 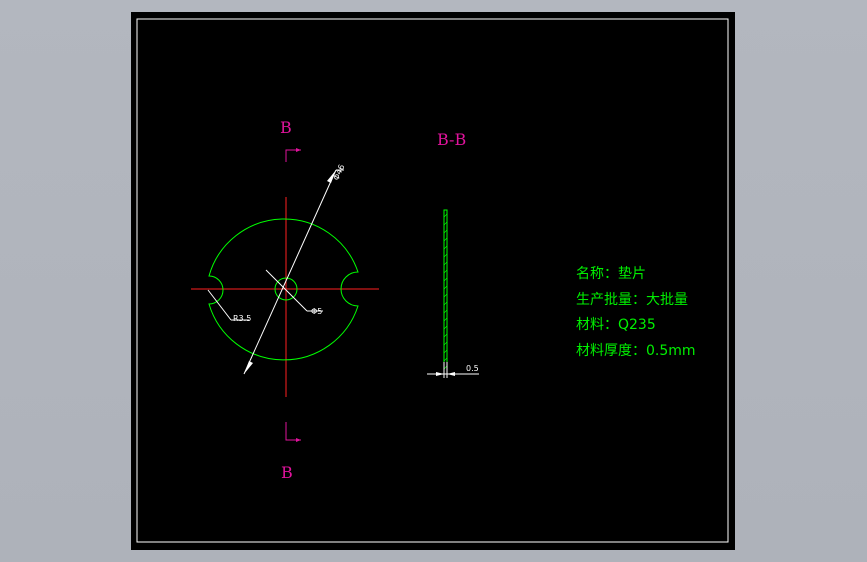 I want to click on hole-diameter-label: Φ5, so click(x=316, y=311).